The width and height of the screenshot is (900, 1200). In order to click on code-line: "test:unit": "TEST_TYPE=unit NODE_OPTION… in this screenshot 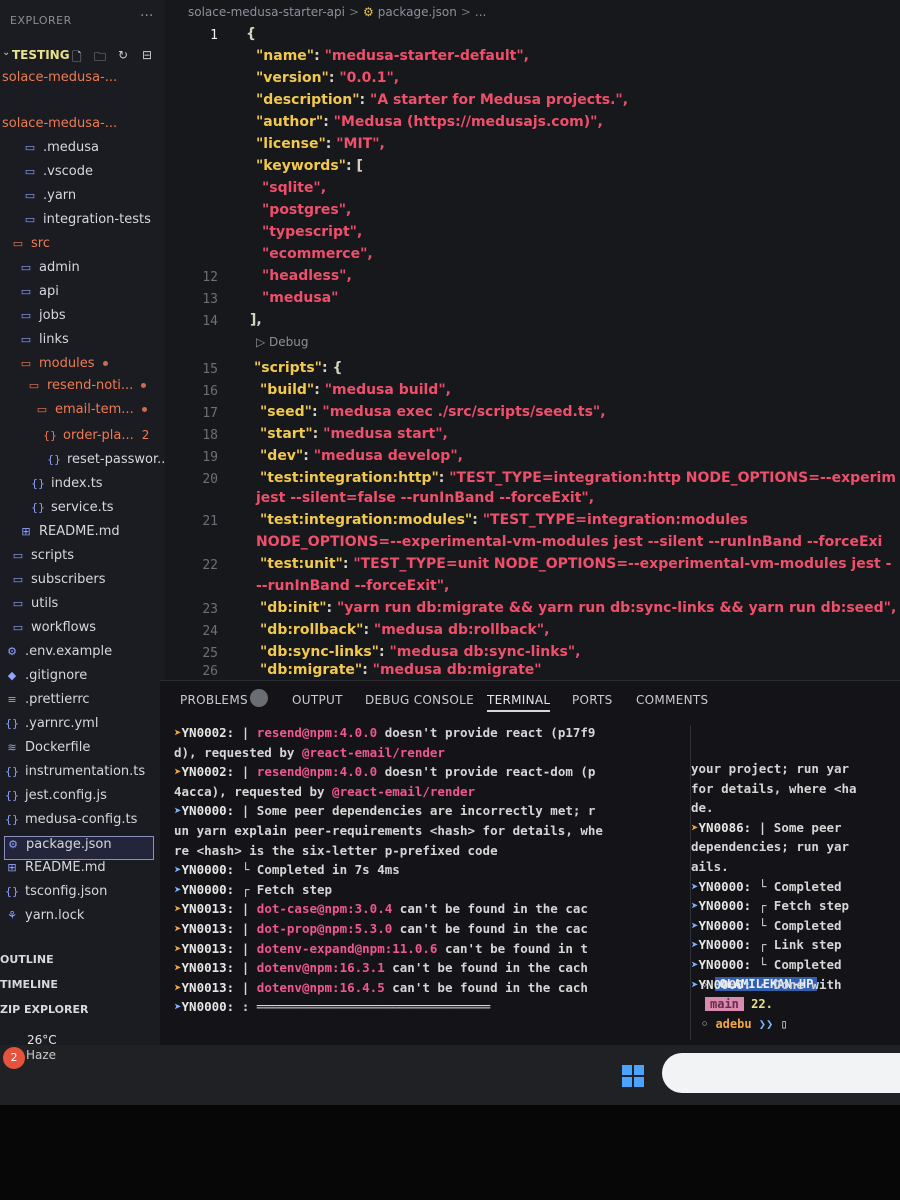, I will do `click(576, 564)`.